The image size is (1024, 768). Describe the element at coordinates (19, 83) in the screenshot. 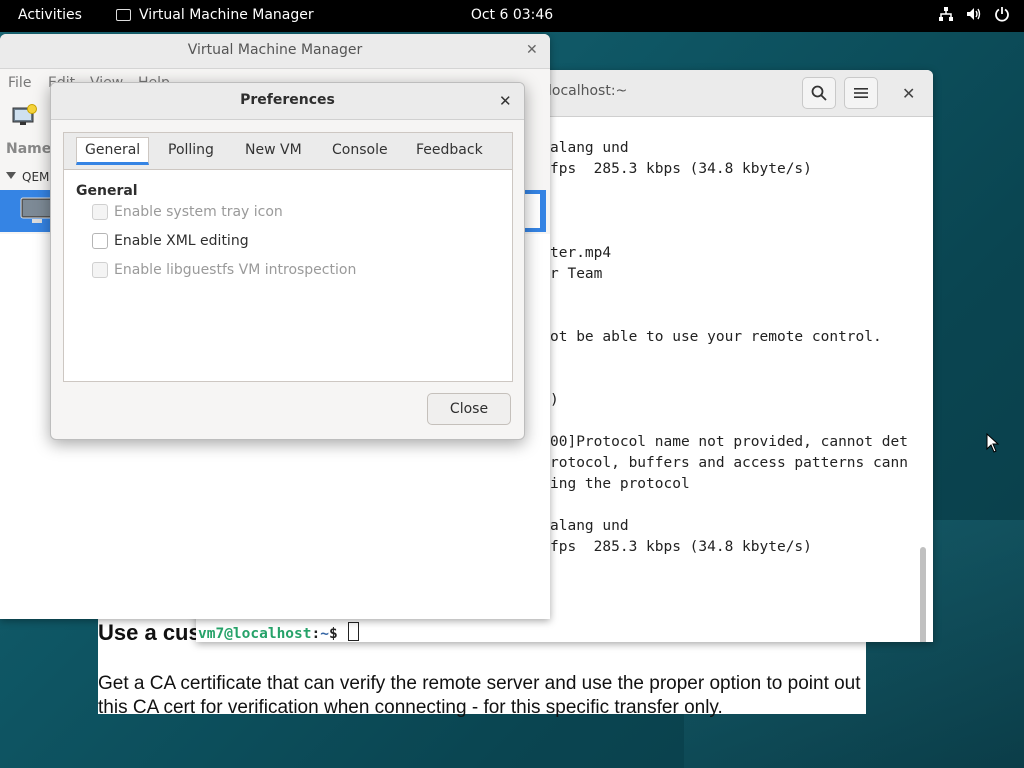

I see `menu-file: File` at that location.